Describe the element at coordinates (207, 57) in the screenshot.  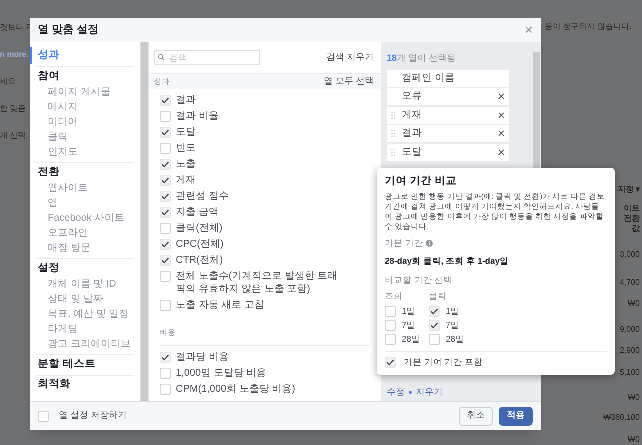
I see `search-field: 검색` at that location.